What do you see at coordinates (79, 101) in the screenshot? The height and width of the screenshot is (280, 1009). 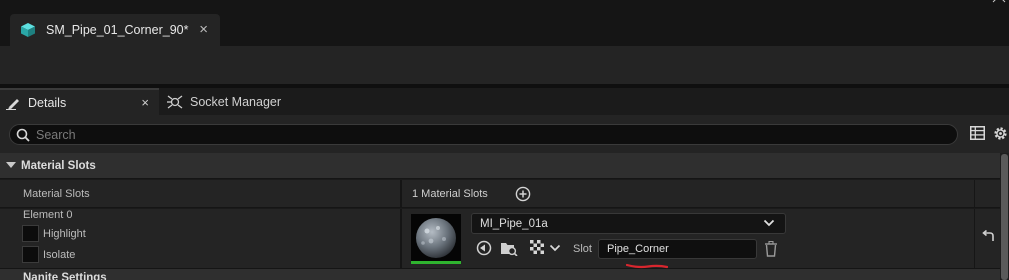 I see `tab-details: Details ×` at bounding box center [79, 101].